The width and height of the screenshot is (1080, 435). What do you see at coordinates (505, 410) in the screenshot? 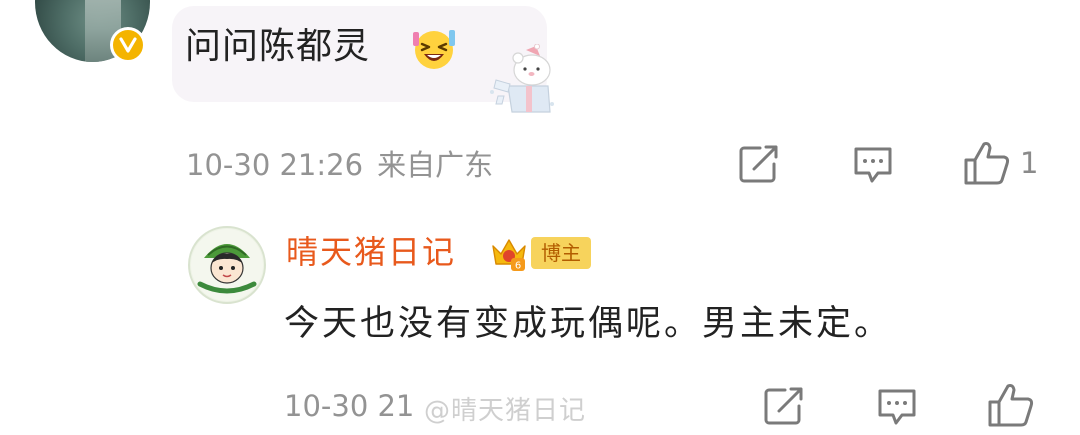
I see `watermark-text: @晴天猪日记` at bounding box center [505, 410].